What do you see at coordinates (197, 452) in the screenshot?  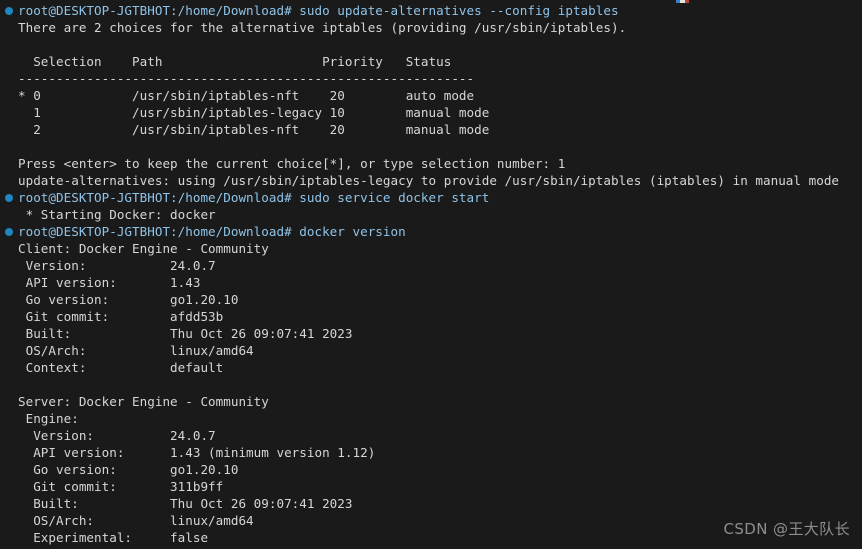 I see `terminal-output-line: API version: 1.43 (minimum version 1.12)` at bounding box center [197, 452].